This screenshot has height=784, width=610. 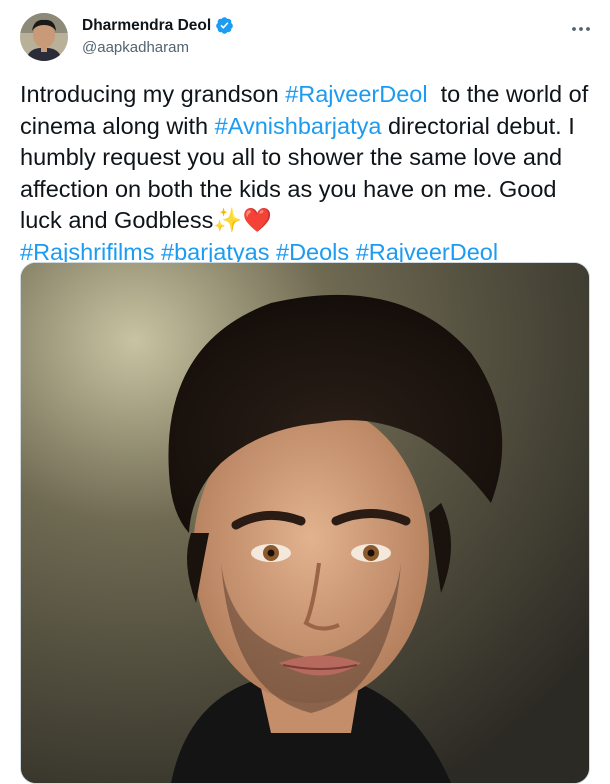 I want to click on sparkles-emoji: ✨, so click(x=228, y=220).